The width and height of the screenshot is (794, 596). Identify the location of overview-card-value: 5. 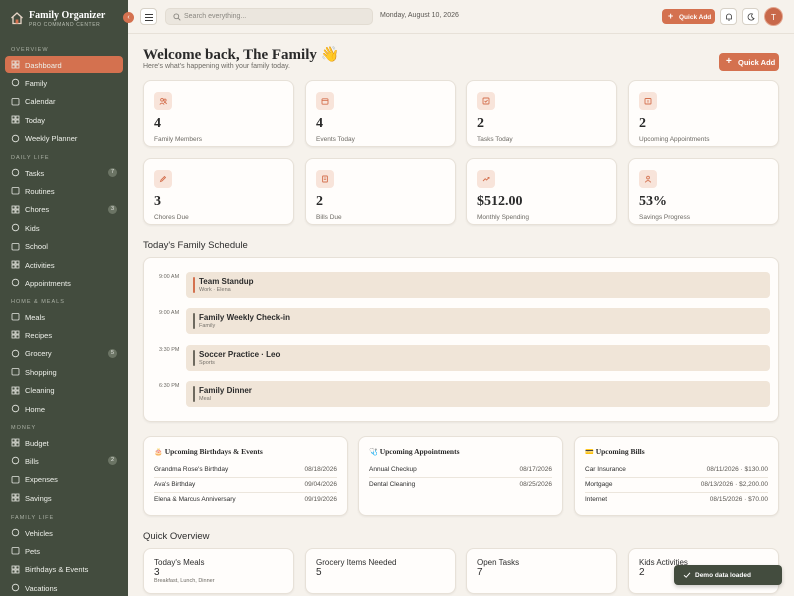
(319, 572).